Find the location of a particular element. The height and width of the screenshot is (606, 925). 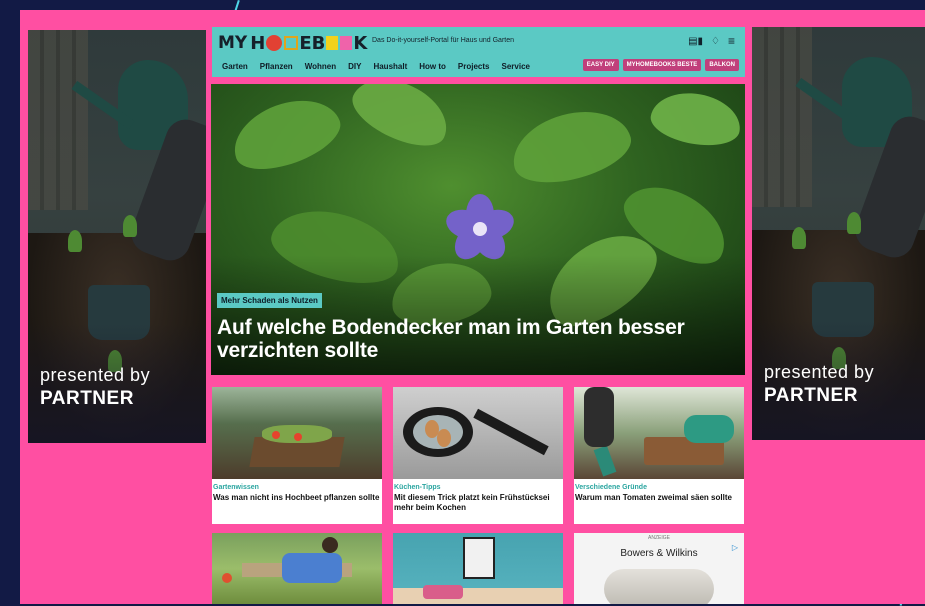

living-room-image is located at coordinates (478, 568).